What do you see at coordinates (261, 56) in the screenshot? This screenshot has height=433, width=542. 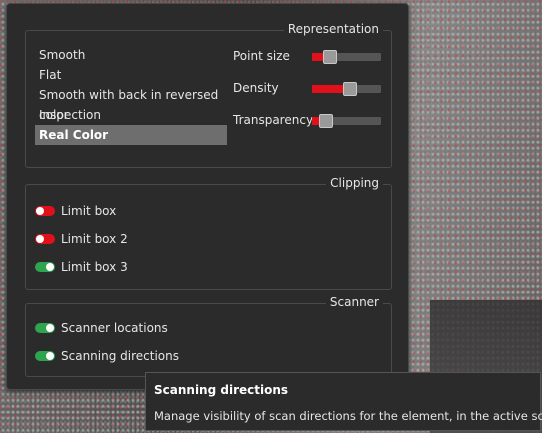 I see `point-size-label: Point size` at bounding box center [261, 56].